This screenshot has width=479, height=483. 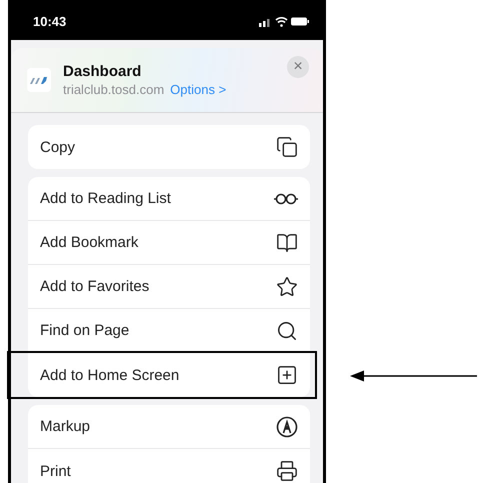 What do you see at coordinates (169, 243) in the screenshot?
I see `action-row: Add Bookmark` at bounding box center [169, 243].